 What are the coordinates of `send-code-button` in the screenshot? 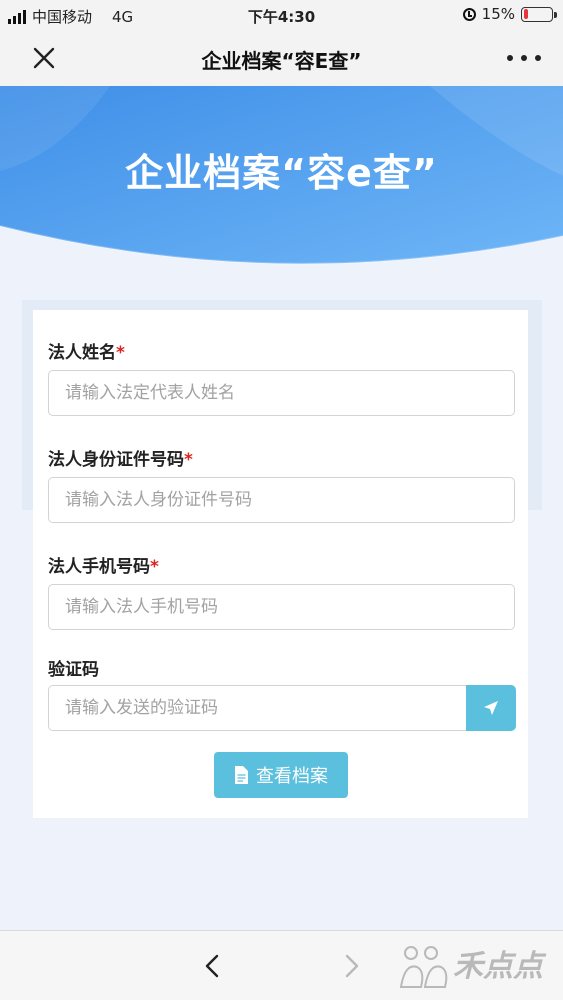 It's located at (491, 708).